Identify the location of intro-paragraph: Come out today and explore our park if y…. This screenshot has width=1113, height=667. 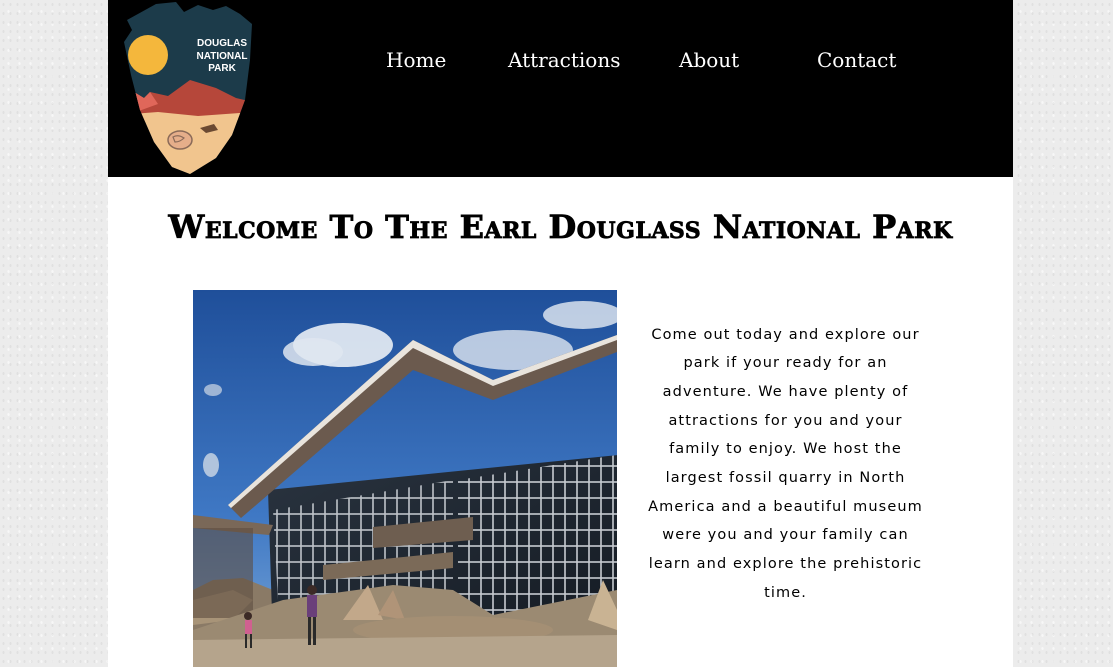
(785, 463).